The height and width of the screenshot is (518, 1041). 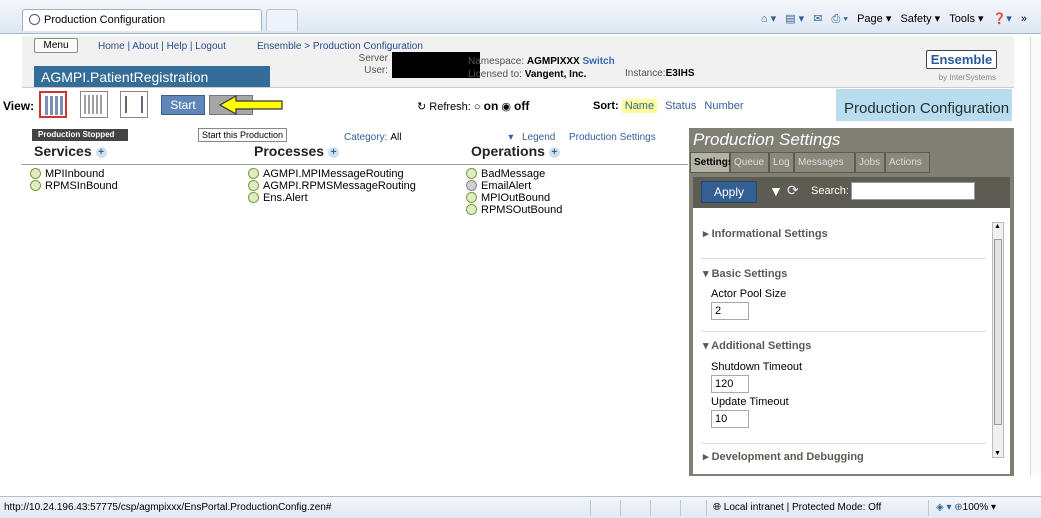 I want to click on scroll-up-icon: ▲, so click(x=997, y=226).